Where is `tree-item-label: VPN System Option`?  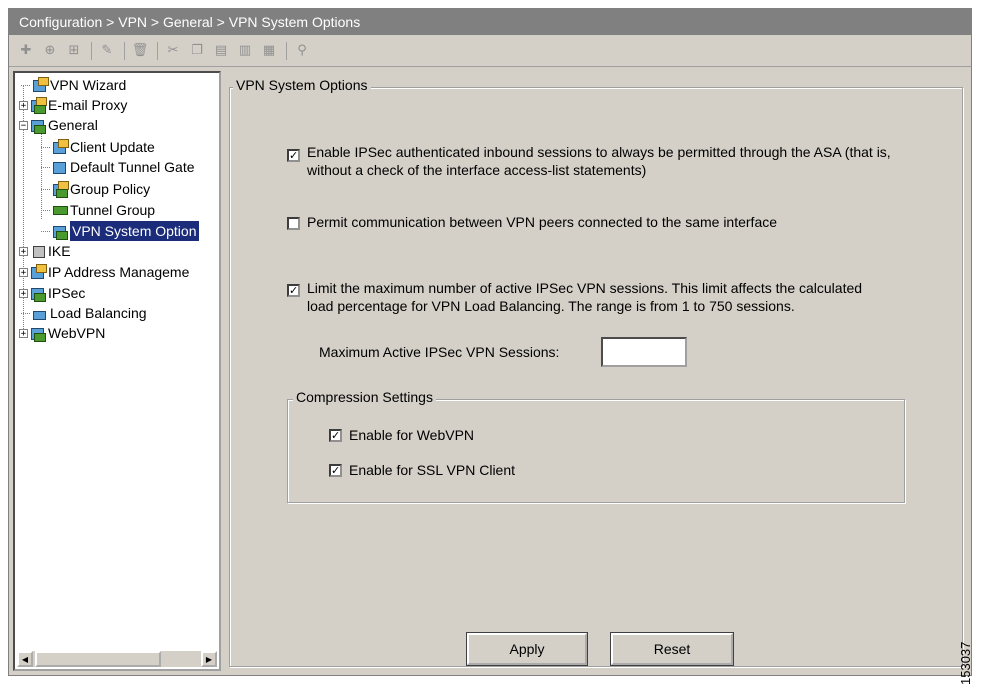
tree-item-label: VPN System Option is located at coordinates (134, 231).